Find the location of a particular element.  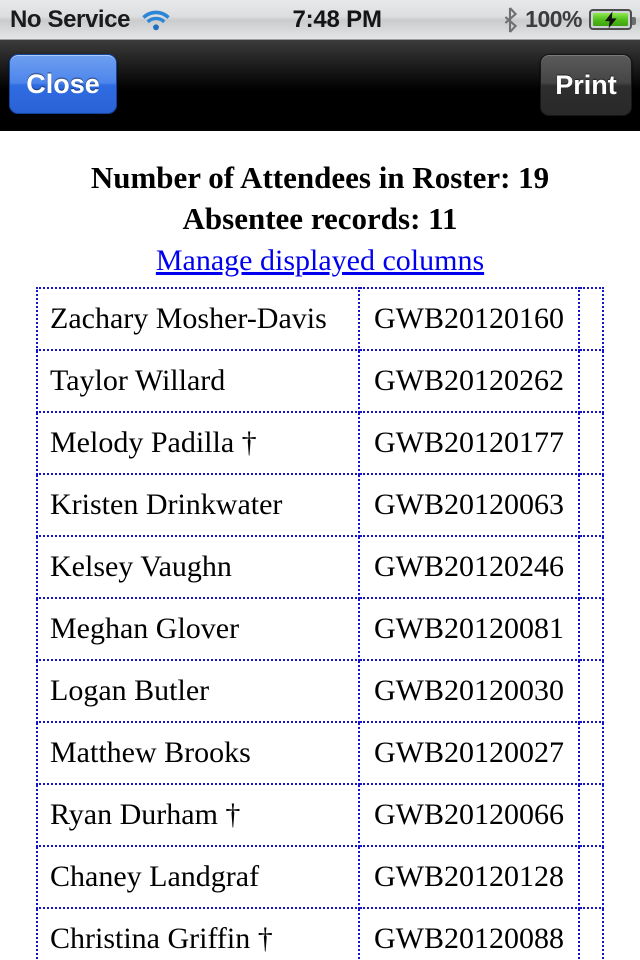

attendee-name-cell: Melody Padilla † is located at coordinates (198, 442).